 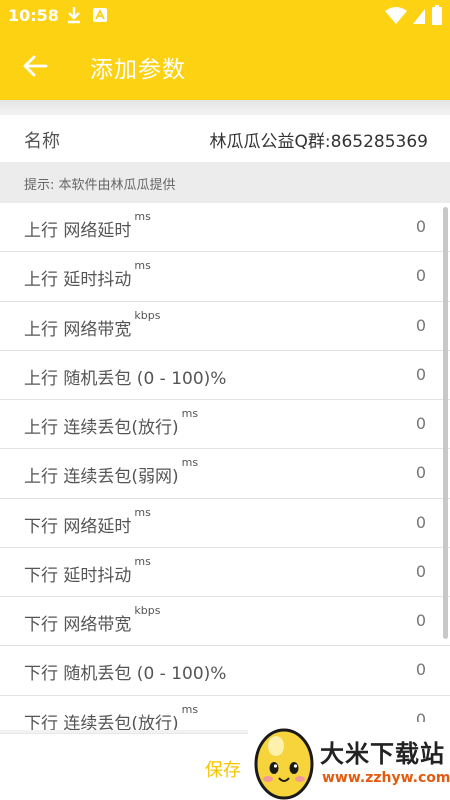 What do you see at coordinates (223, 769) in the screenshot?
I see `save-button: 保存` at bounding box center [223, 769].